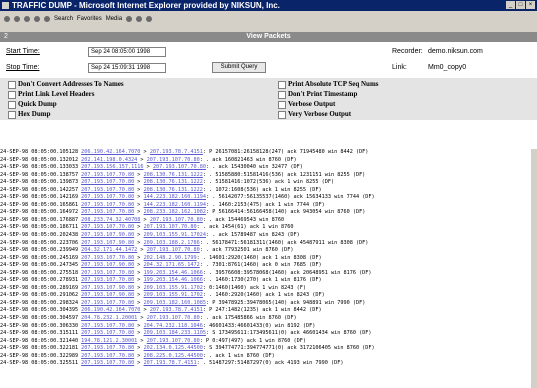 The width and height of the screenshot is (537, 388). I want to click on log-info: : . 7301:8761(1460) ack 0 win 7685 (DF), so click(260, 265).